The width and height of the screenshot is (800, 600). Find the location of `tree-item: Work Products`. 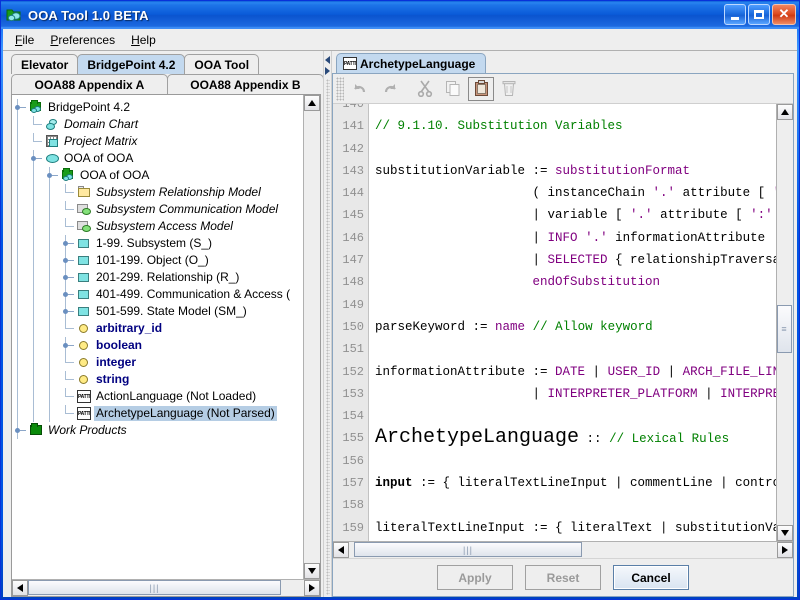

tree-item: Work Products is located at coordinates (157, 430).